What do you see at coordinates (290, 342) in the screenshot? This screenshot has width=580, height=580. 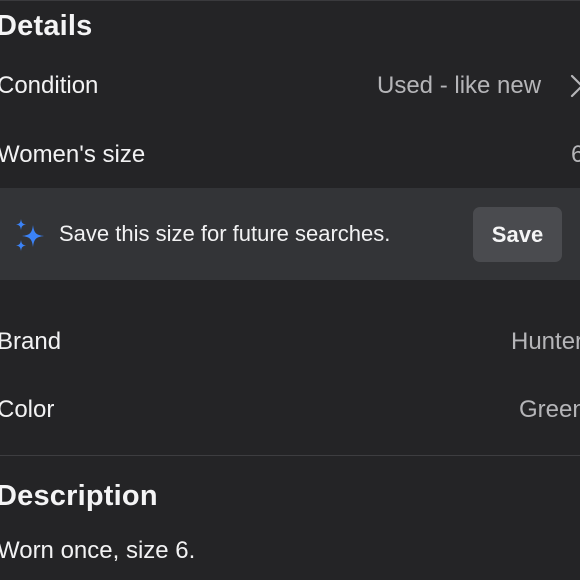 I see `brand-row: Brand Hunter` at bounding box center [290, 342].